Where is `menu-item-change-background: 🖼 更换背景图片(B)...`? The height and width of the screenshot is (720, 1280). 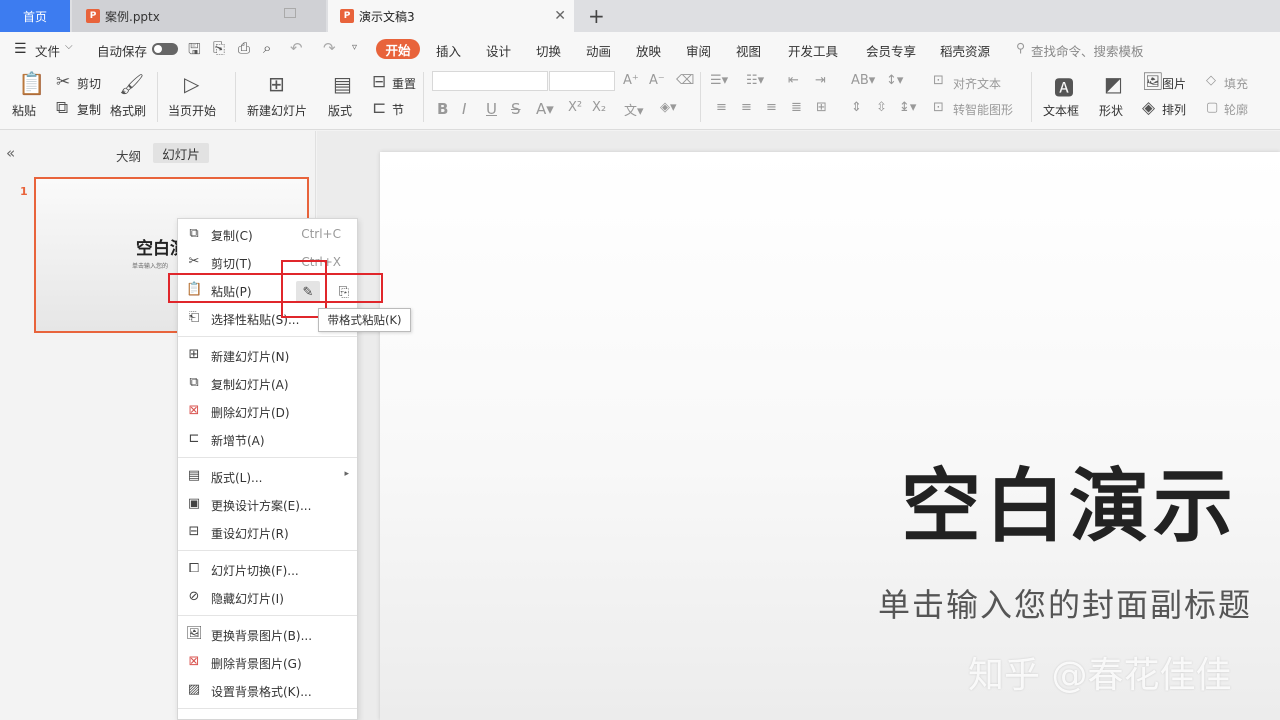 menu-item-change-background: 🖼 更换背景图片(B)... is located at coordinates (267, 634).